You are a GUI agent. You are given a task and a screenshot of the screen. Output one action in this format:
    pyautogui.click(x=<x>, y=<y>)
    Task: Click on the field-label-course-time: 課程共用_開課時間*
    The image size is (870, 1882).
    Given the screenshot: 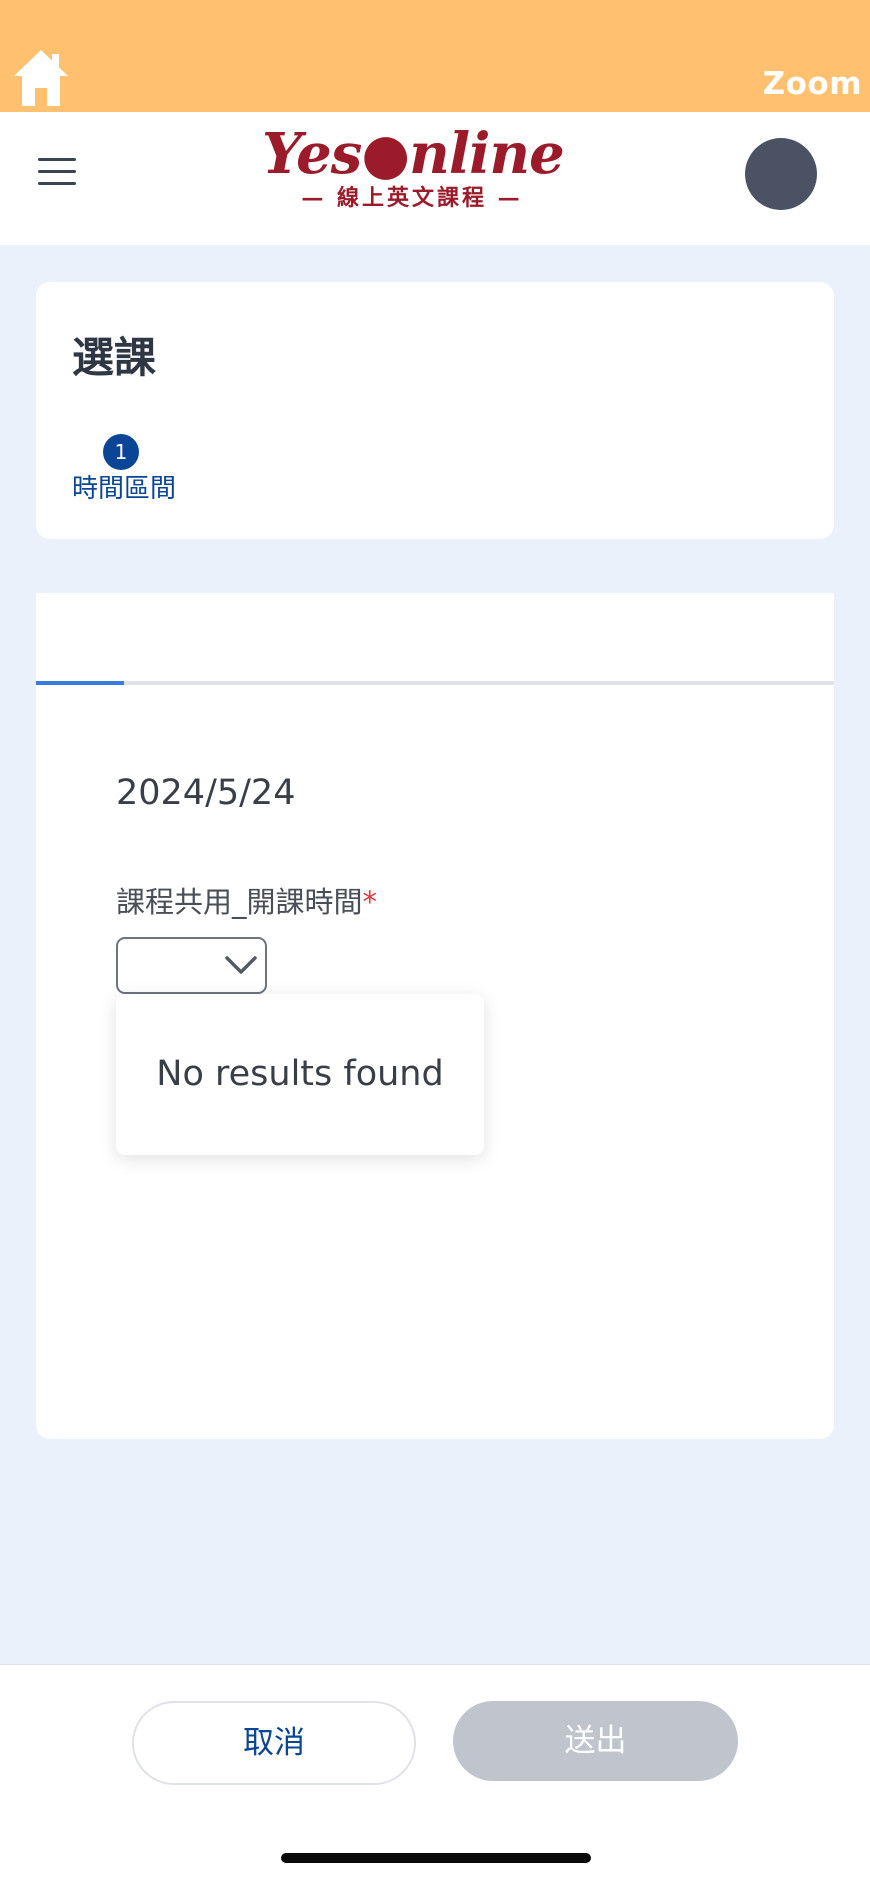 What is the action you would take?
    pyautogui.click(x=246, y=900)
    